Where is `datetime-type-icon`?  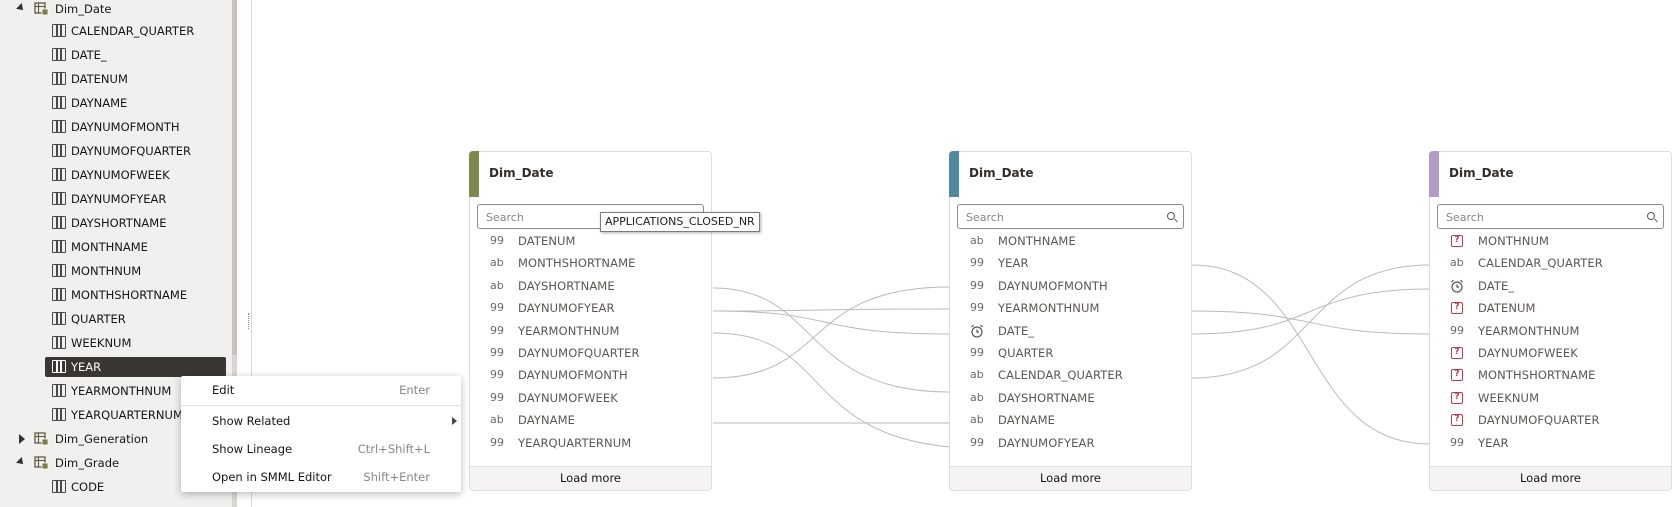
datetime-type-icon is located at coordinates (977, 331).